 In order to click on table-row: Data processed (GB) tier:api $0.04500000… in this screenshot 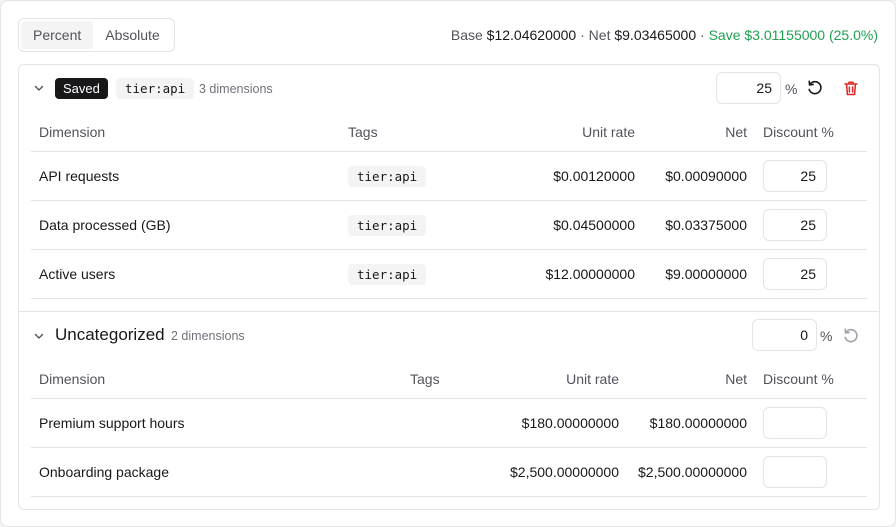, I will do `click(449, 225)`.